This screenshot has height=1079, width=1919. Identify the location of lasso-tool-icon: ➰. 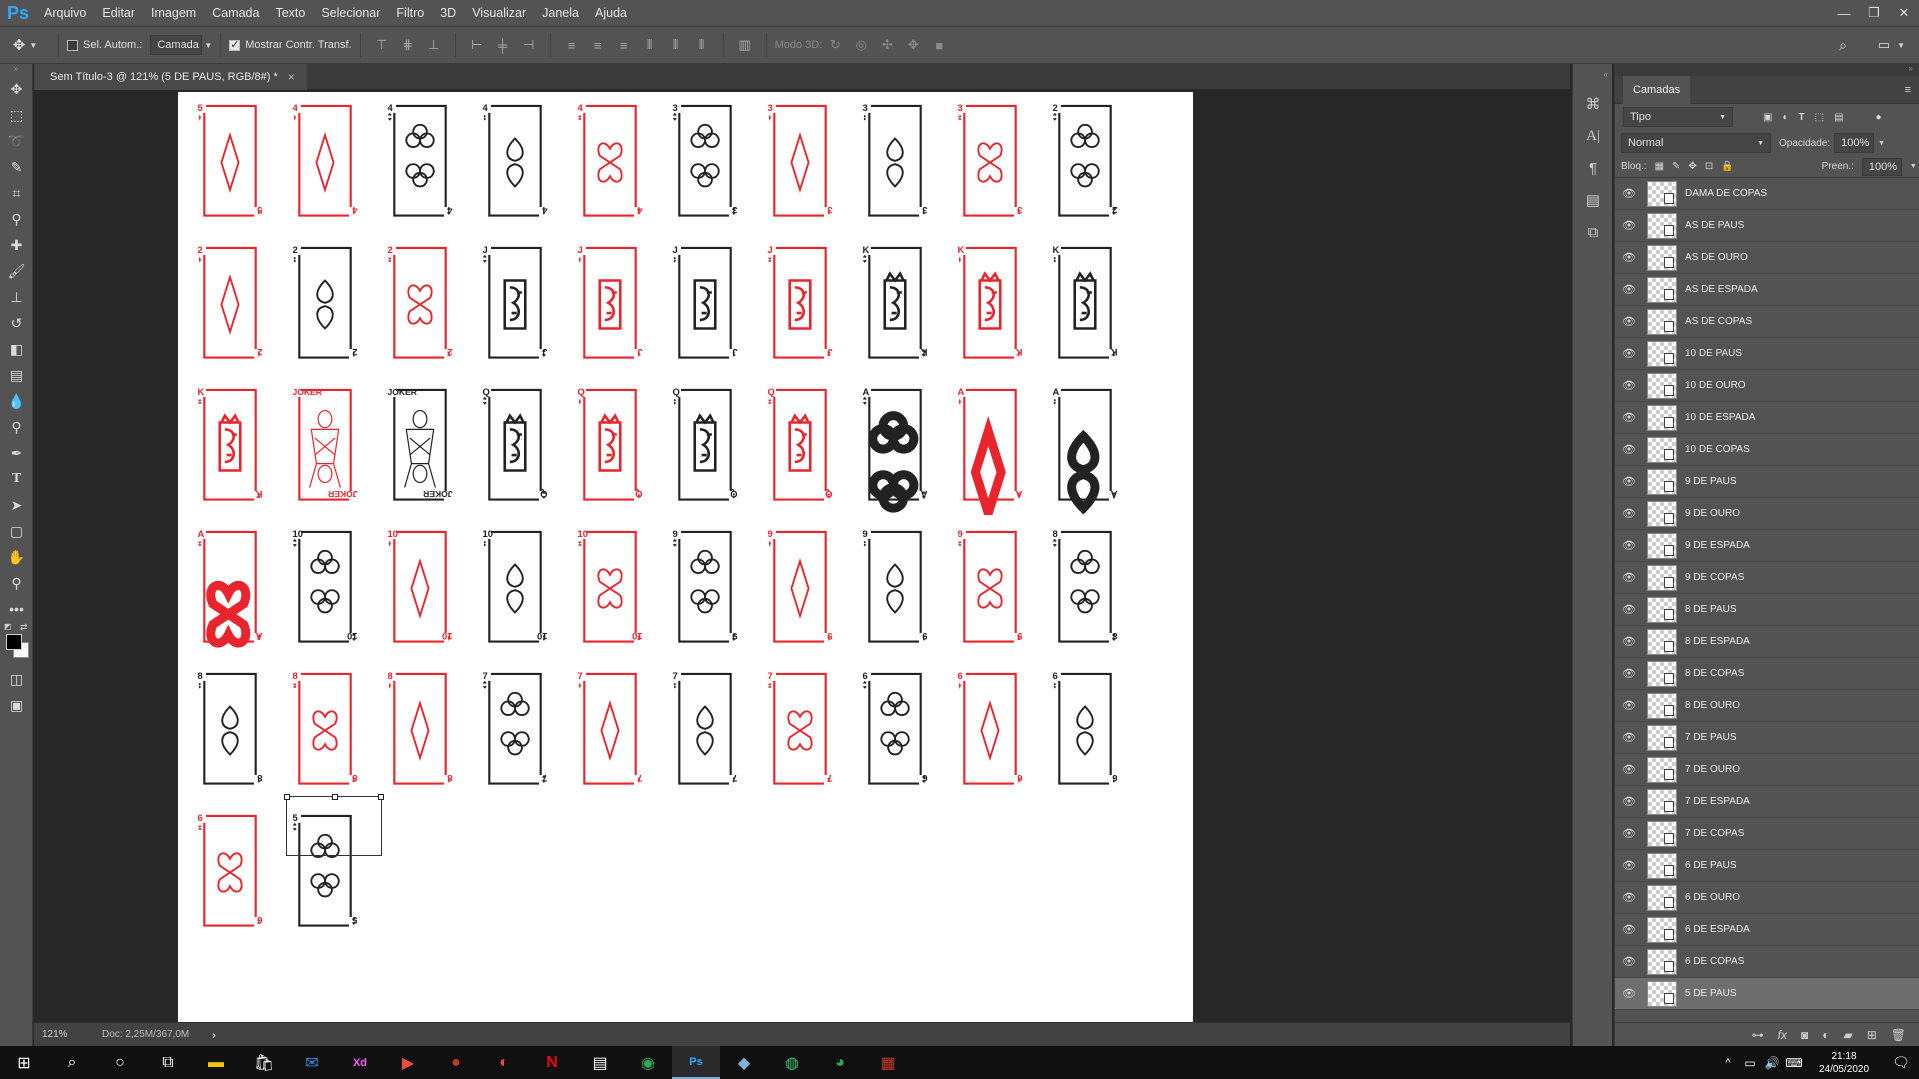
(16, 141).